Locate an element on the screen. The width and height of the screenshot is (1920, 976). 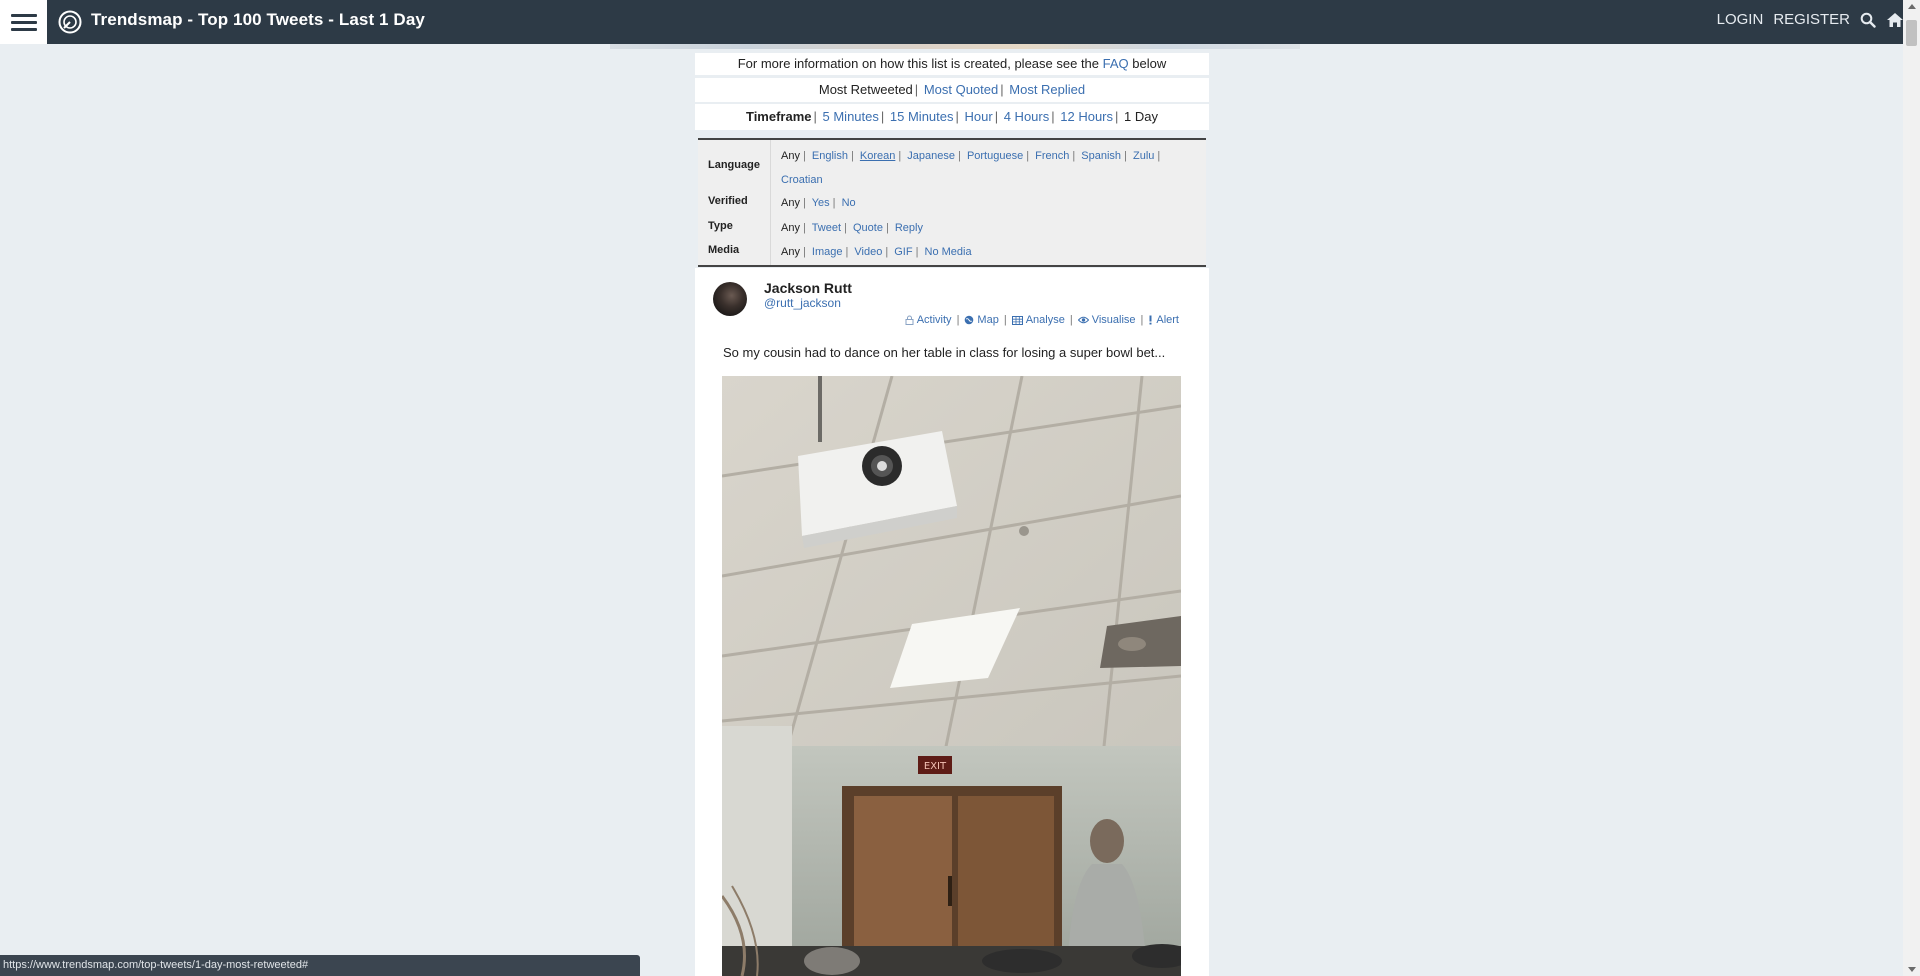
verified-filter-options: Any | Yes | No is located at coordinates (818, 203).